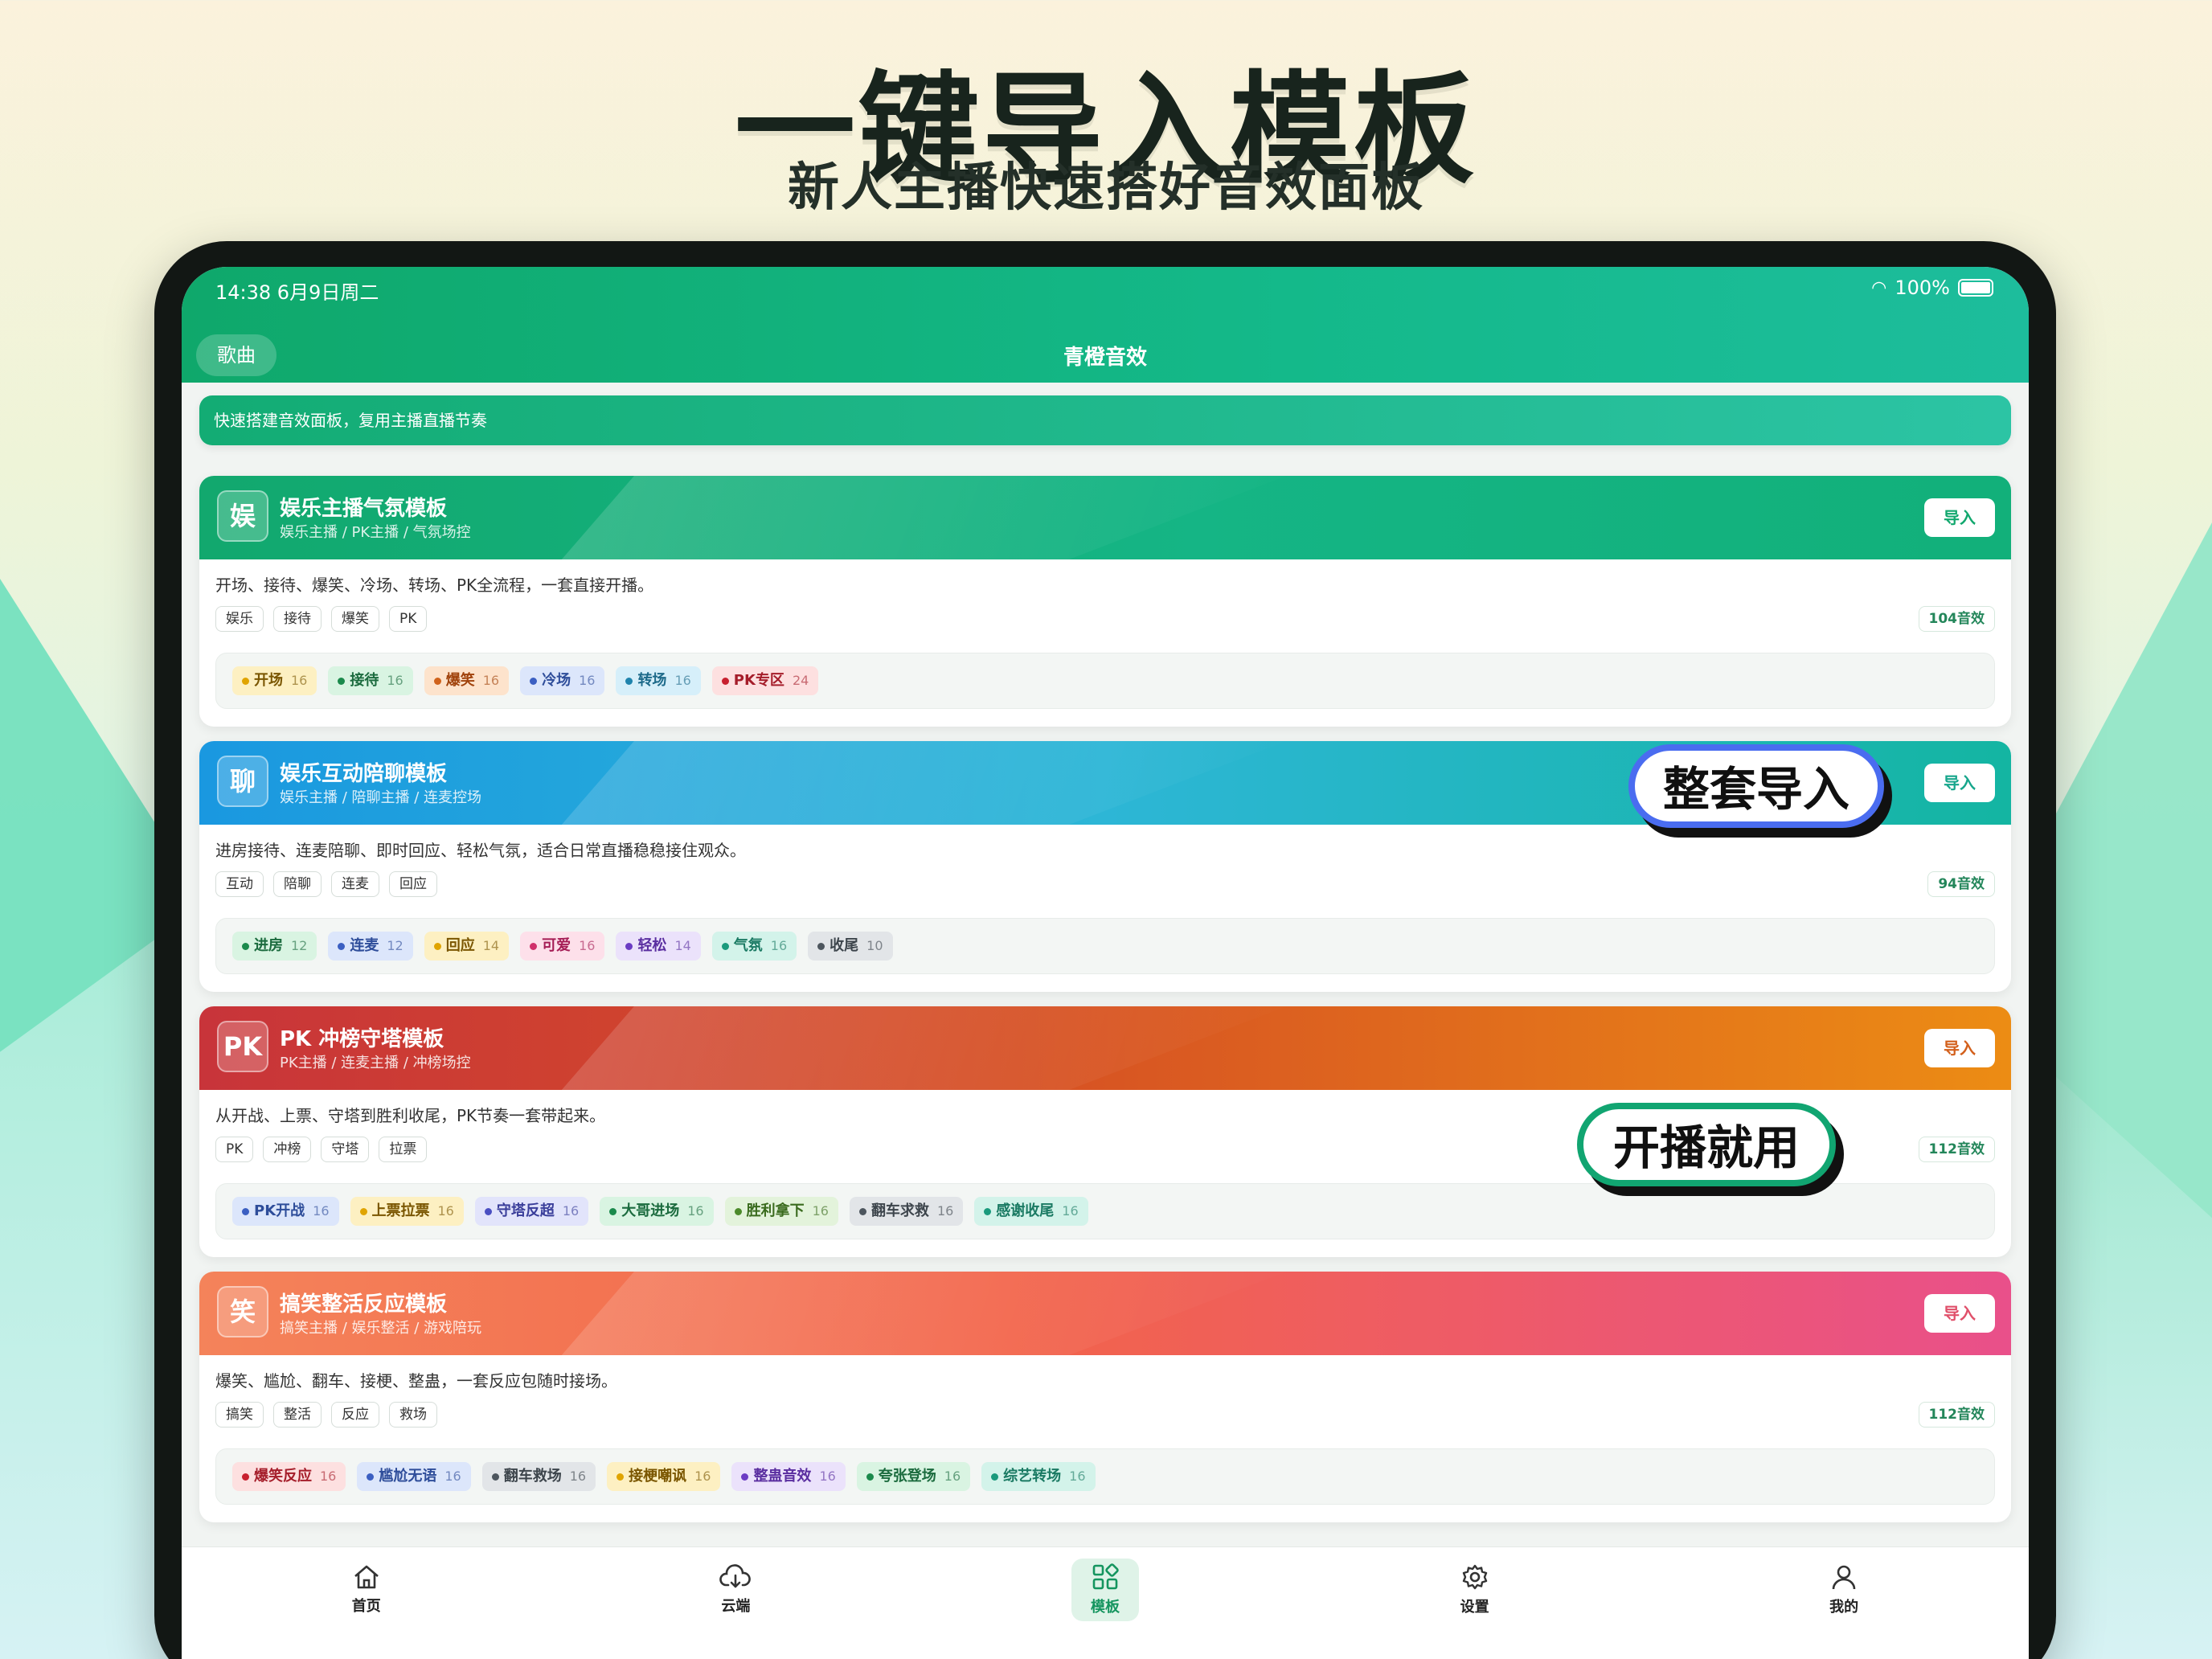 Image resolution: width=2212 pixels, height=1659 pixels. What do you see at coordinates (1961, 884) in the screenshot?
I see `sound-count: 94音效` at bounding box center [1961, 884].